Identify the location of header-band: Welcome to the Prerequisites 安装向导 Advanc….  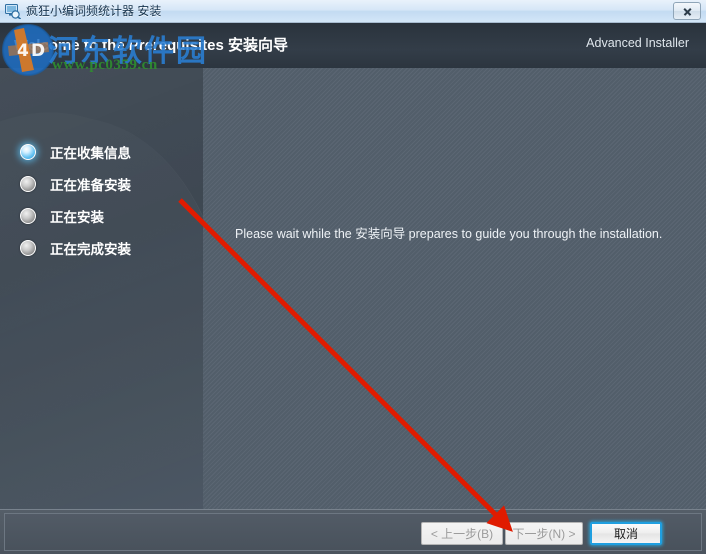
(353, 46).